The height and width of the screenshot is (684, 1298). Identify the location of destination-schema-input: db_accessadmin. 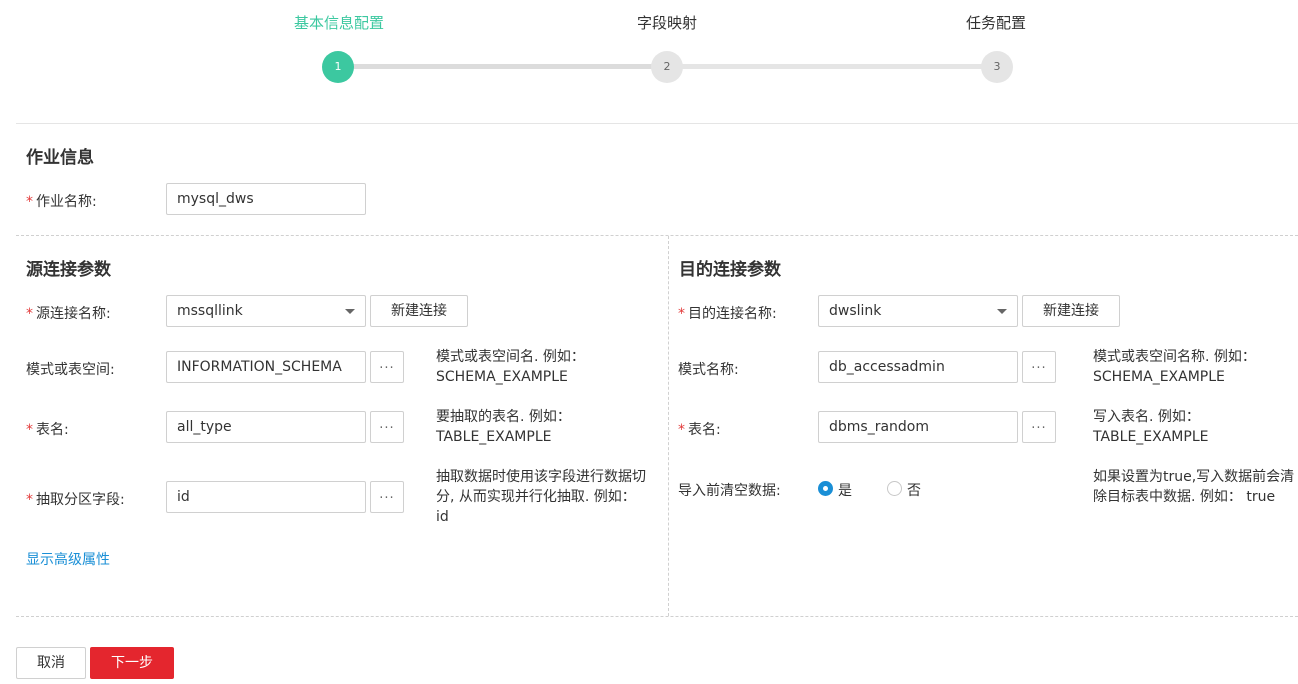
(918, 367).